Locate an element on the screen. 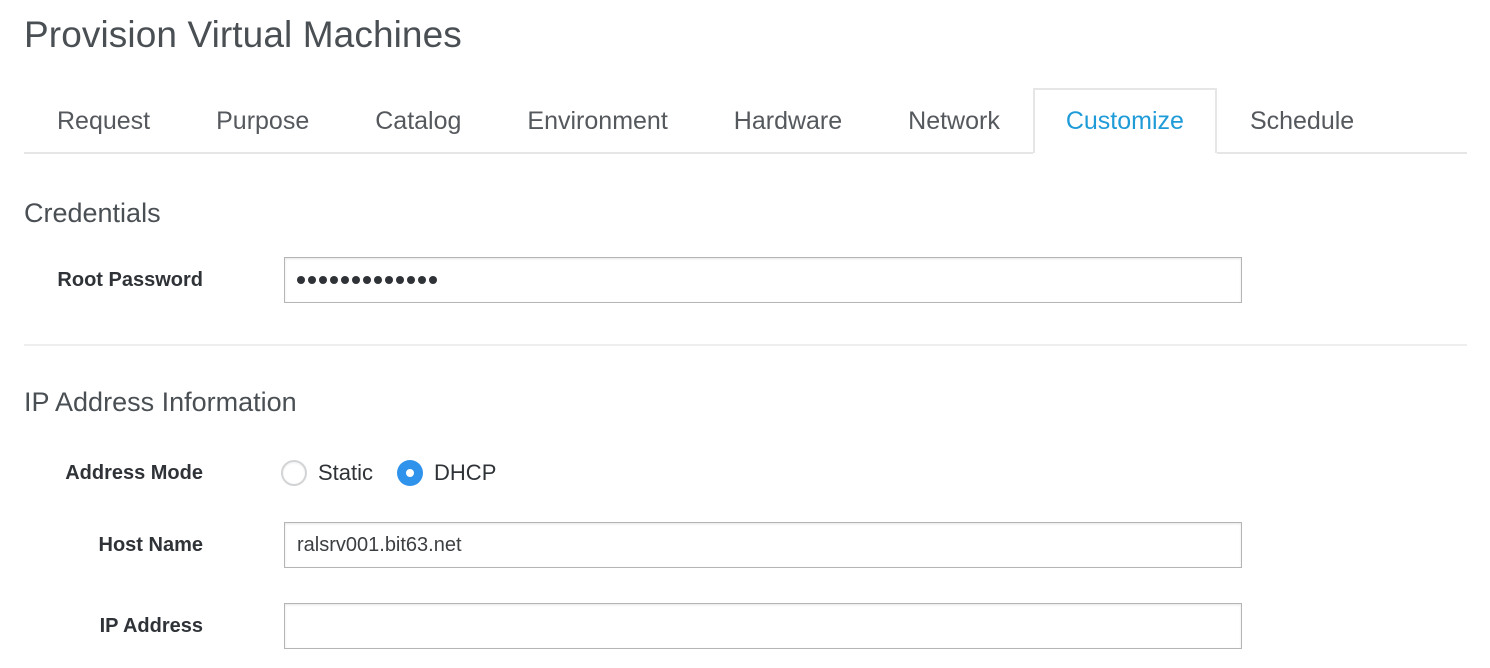 The image size is (1490, 668). address-mode-label: Address Mode is located at coordinates (134, 472).